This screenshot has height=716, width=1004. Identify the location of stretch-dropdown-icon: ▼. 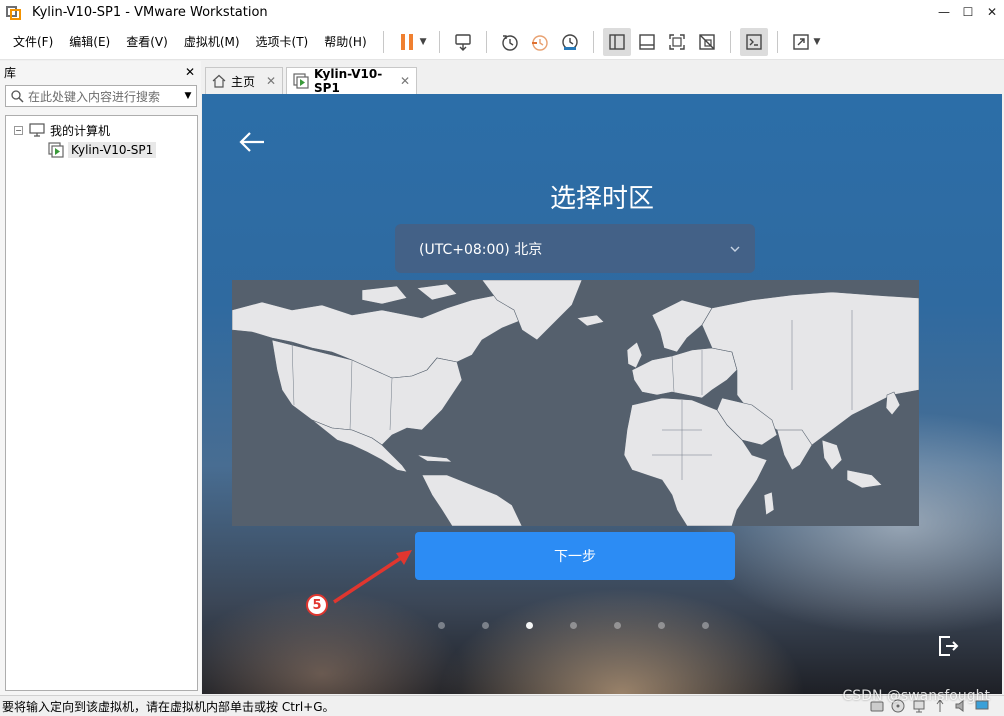
(817, 42).